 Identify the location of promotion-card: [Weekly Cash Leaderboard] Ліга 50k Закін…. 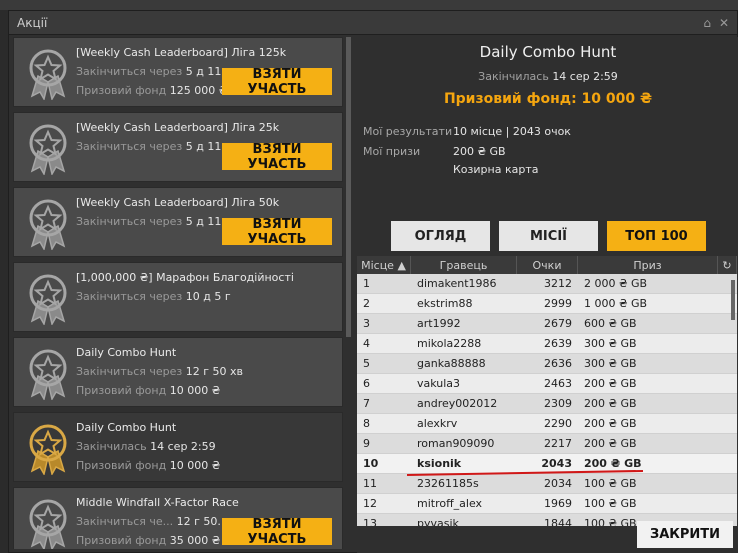
(178, 222).